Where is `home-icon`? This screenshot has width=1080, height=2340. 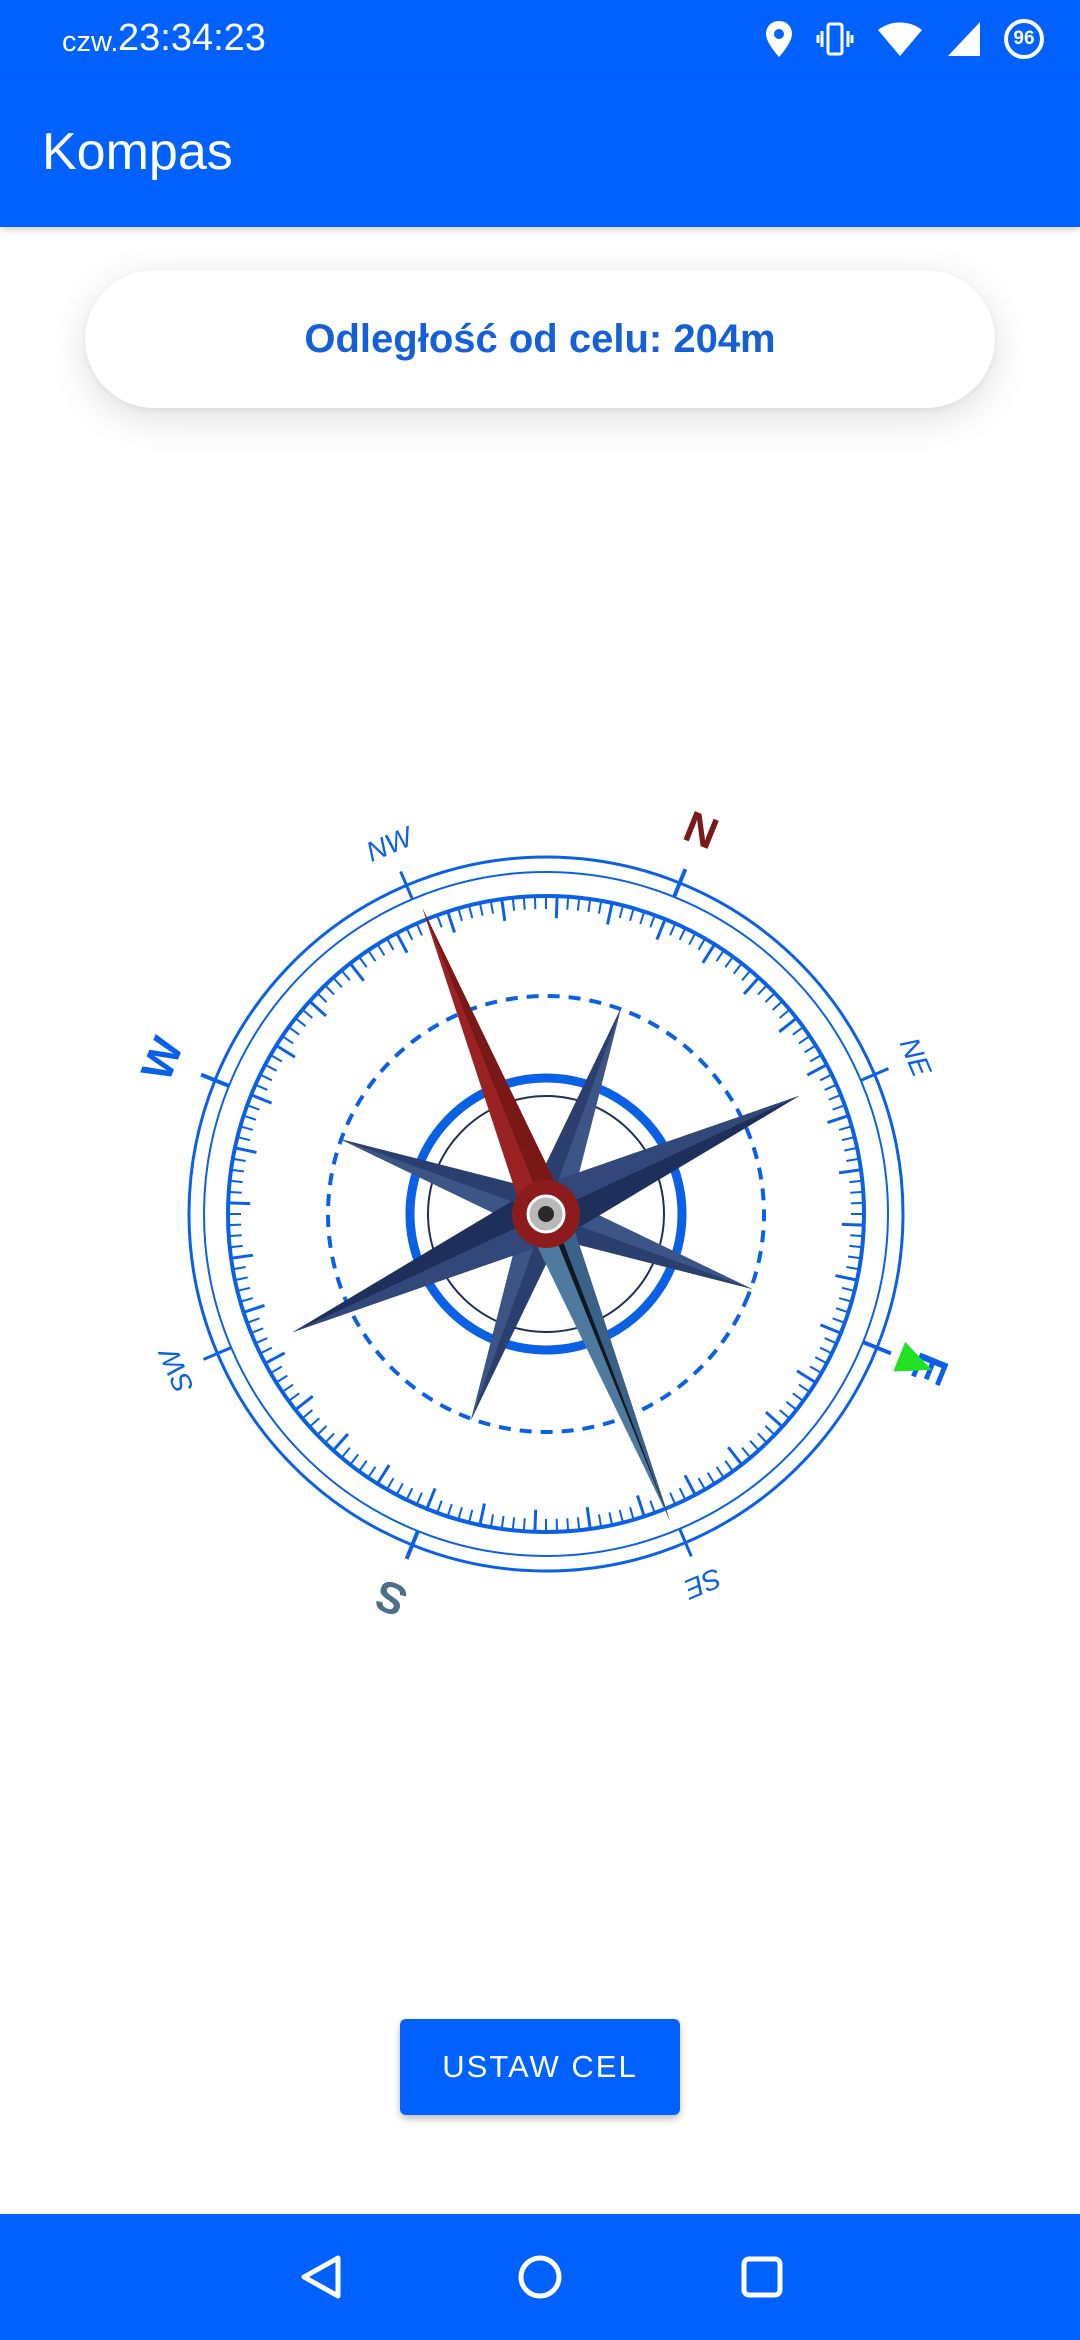 home-icon is located at coordinates (540, 2277).